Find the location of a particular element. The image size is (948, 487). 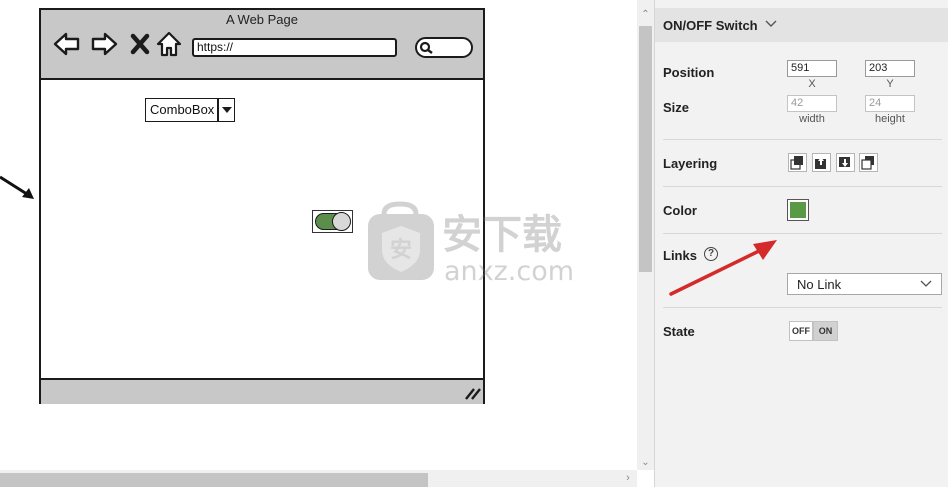

horizontal-scroll-thumb is located at coordinates (214, 480).